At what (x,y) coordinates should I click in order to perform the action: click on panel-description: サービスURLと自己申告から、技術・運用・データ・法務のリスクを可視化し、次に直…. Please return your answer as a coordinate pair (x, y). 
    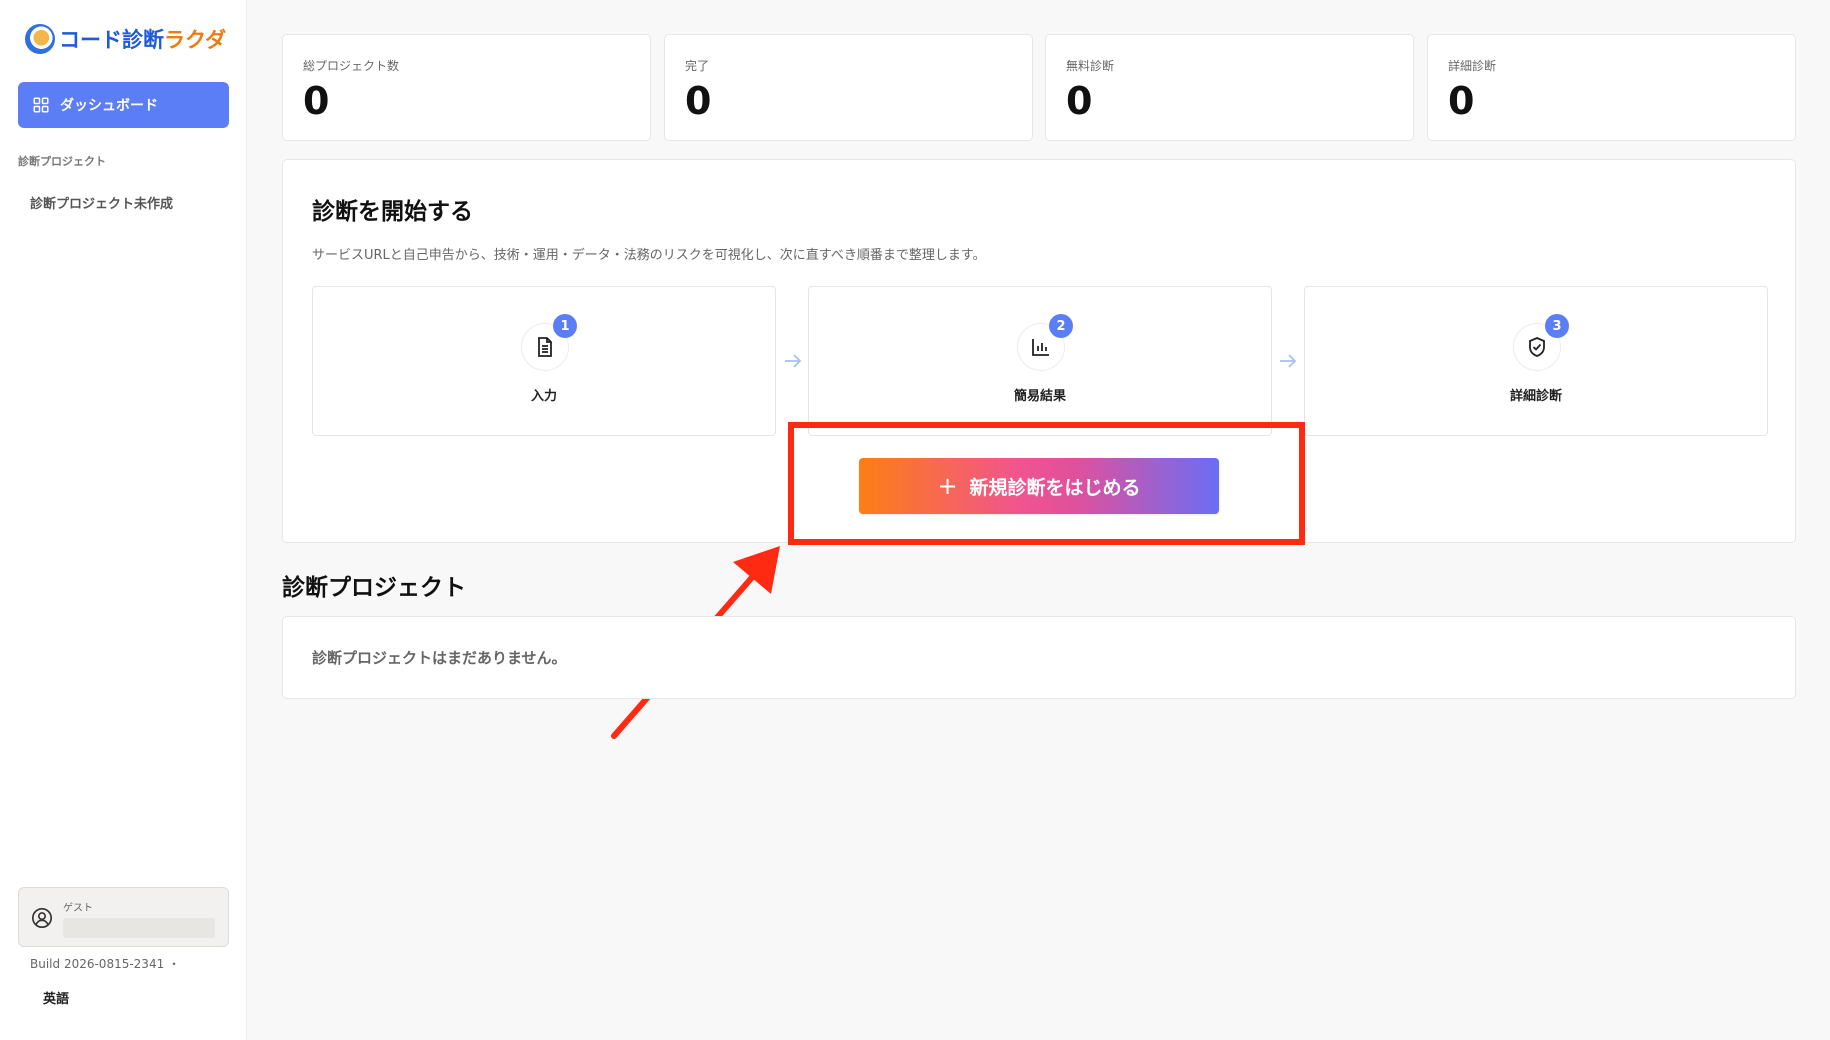
    Looking at the image, I should click on (649, 255).